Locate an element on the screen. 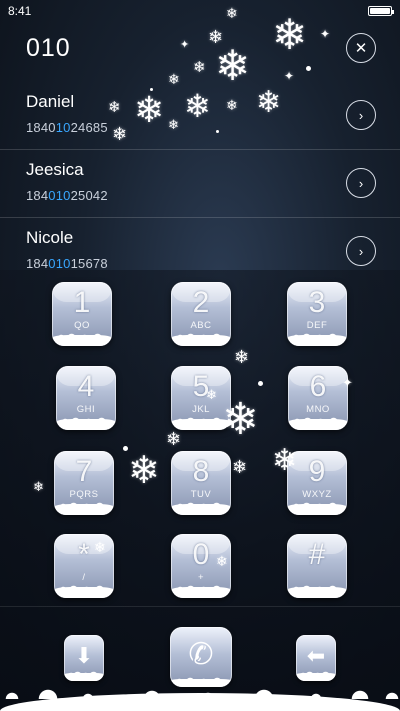 The height and width of the screenshot is (711, 400). key-hash: # is located at coordinates (317, 566).